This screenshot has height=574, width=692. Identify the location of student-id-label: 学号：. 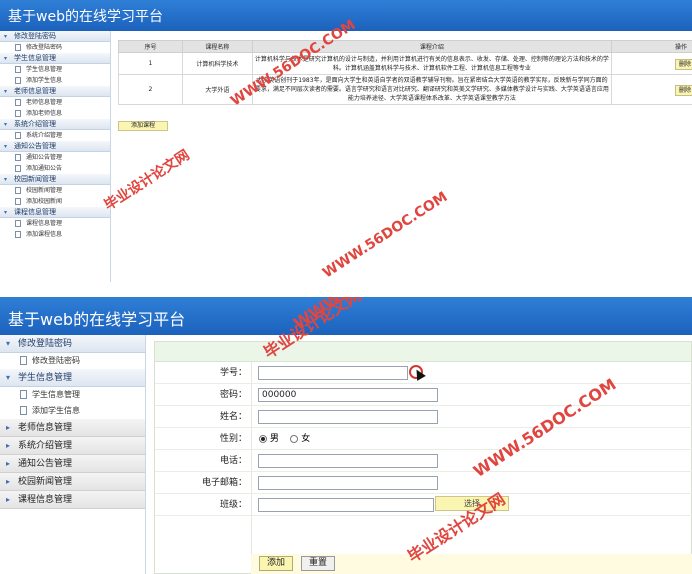
(233, 373).